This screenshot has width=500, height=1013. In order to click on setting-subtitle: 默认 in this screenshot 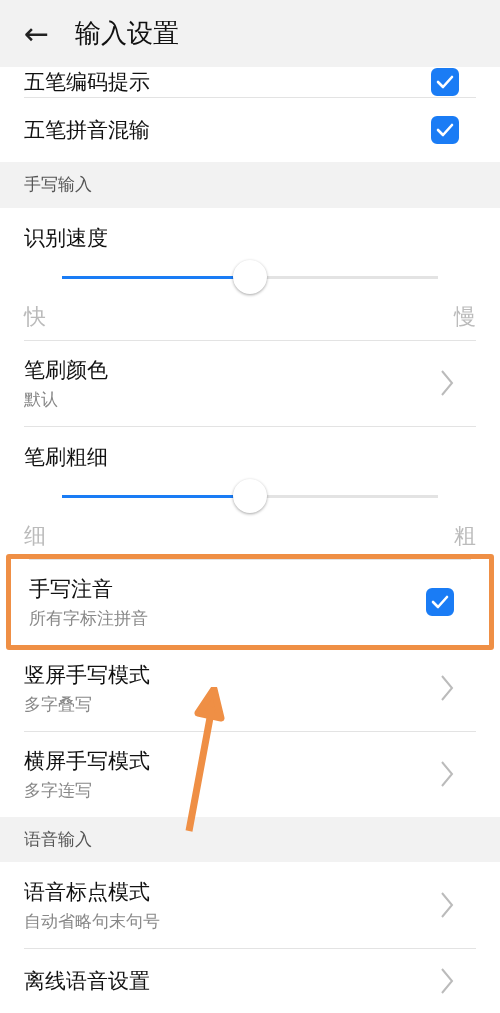, I will do `click(41, 399)`.